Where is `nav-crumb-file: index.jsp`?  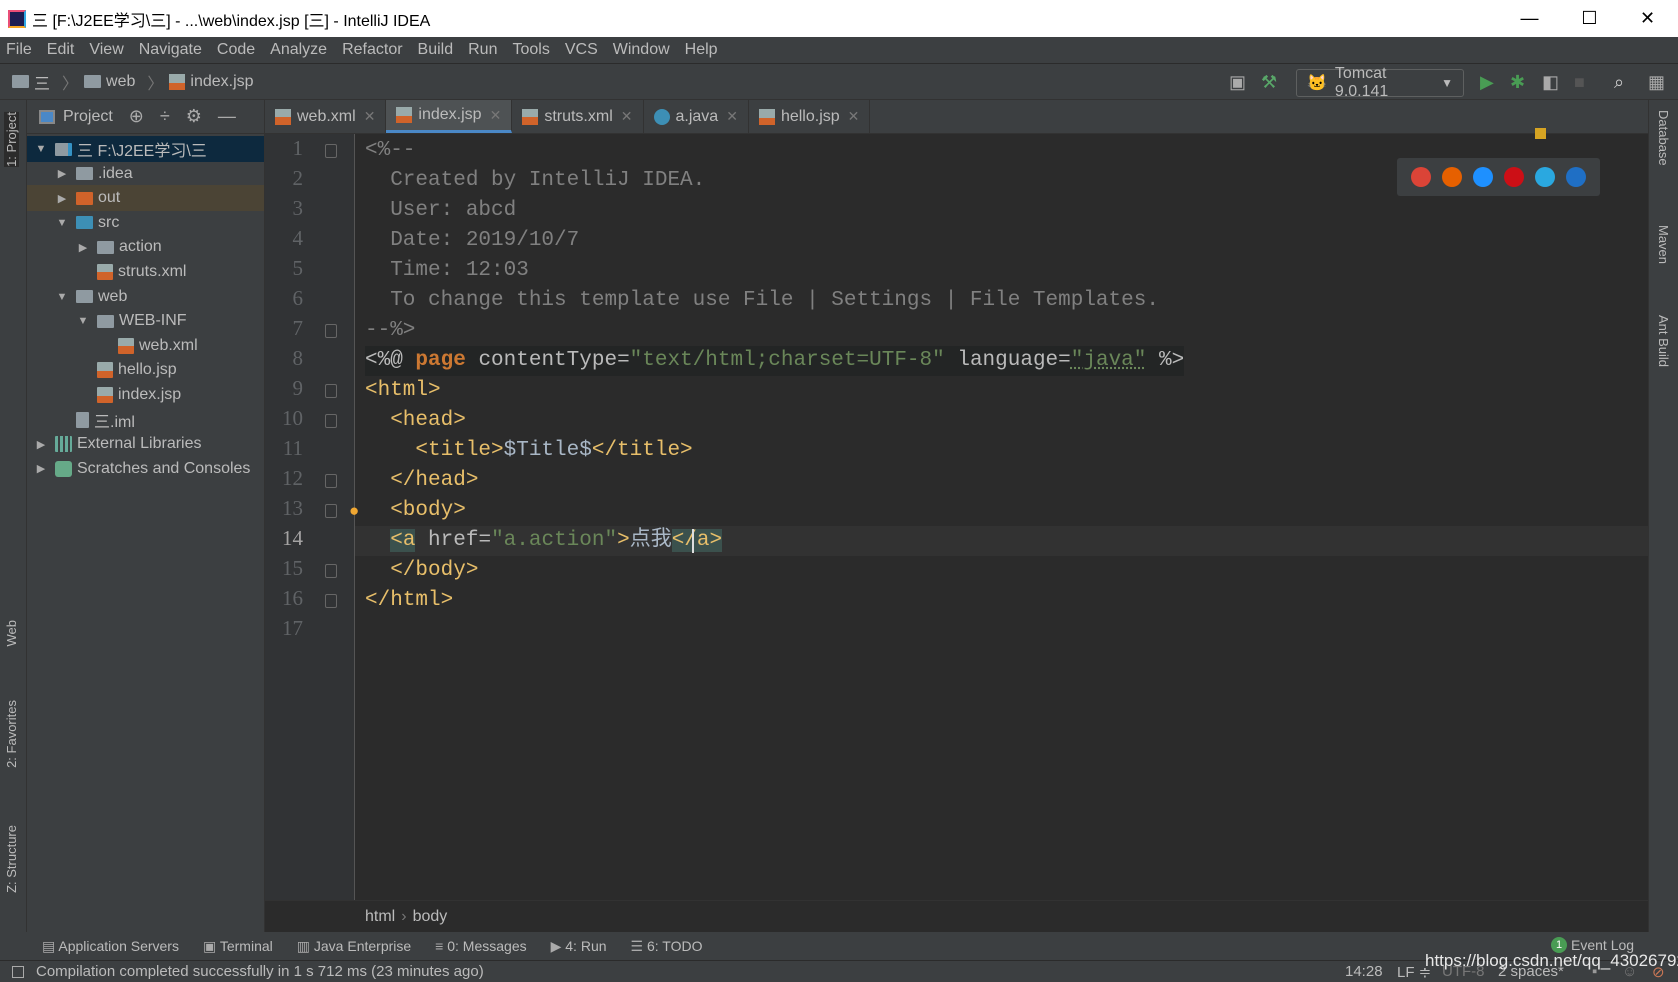 nav-crumb-file: index.jsp is located at coordinates (211, 82).